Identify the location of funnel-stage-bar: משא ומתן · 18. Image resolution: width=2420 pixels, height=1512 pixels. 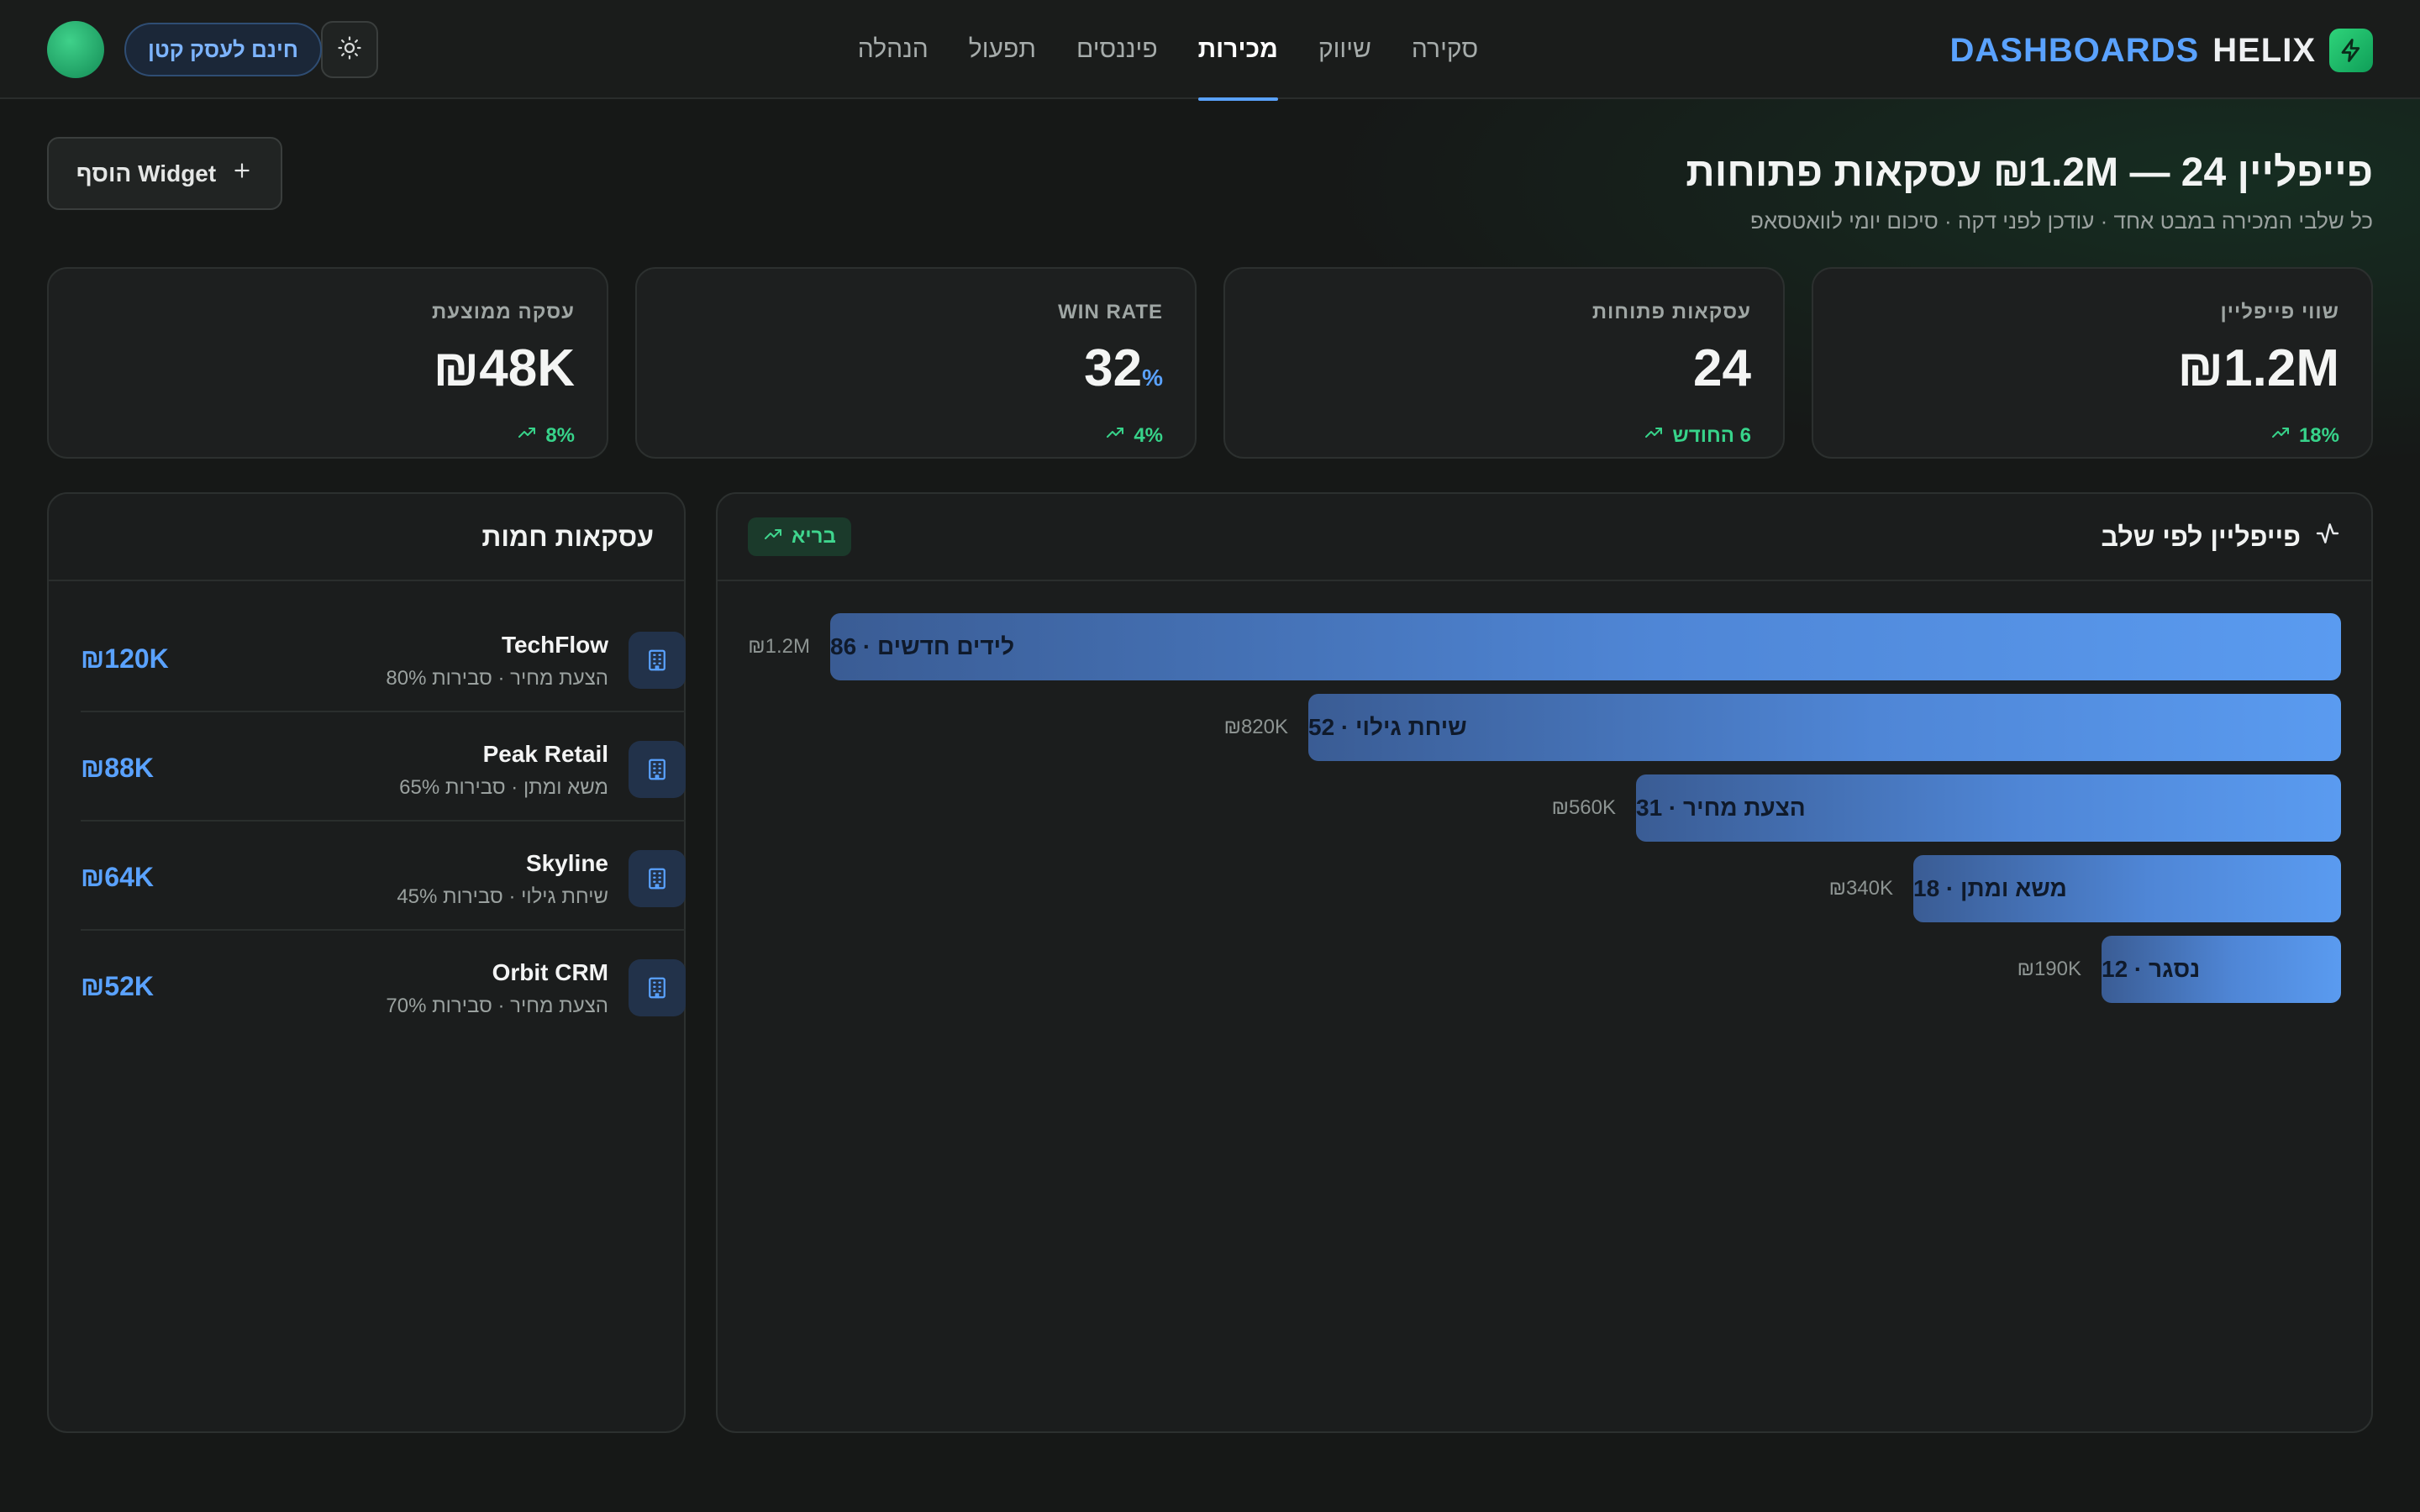
(2127, 888).